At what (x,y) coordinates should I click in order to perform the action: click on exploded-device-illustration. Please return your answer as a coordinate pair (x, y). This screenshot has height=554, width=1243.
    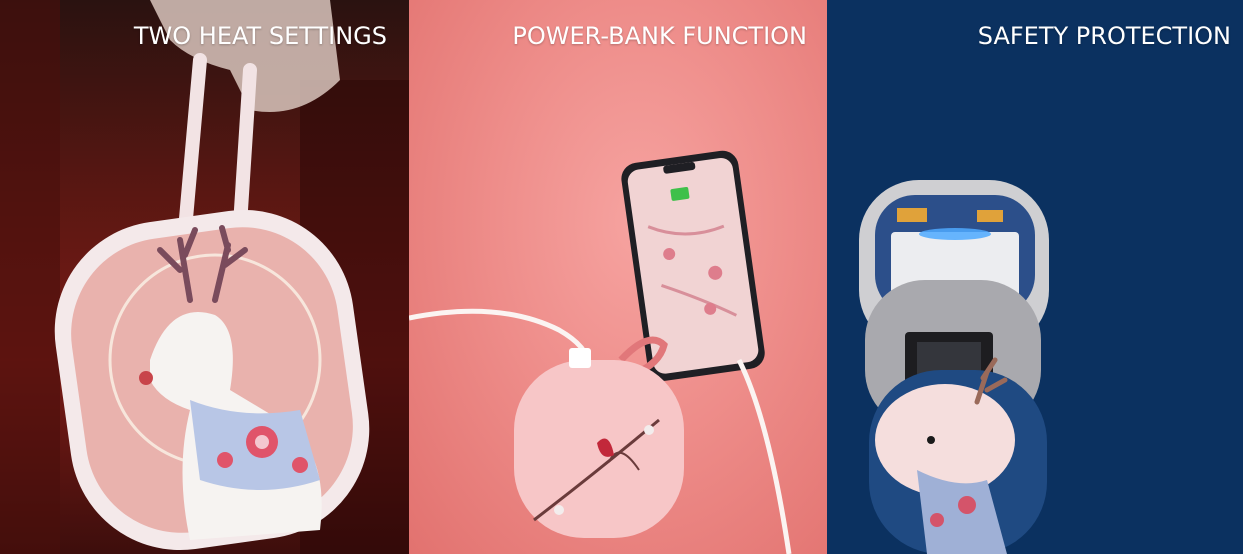
    Looking at the image, I should click on (954, 367).